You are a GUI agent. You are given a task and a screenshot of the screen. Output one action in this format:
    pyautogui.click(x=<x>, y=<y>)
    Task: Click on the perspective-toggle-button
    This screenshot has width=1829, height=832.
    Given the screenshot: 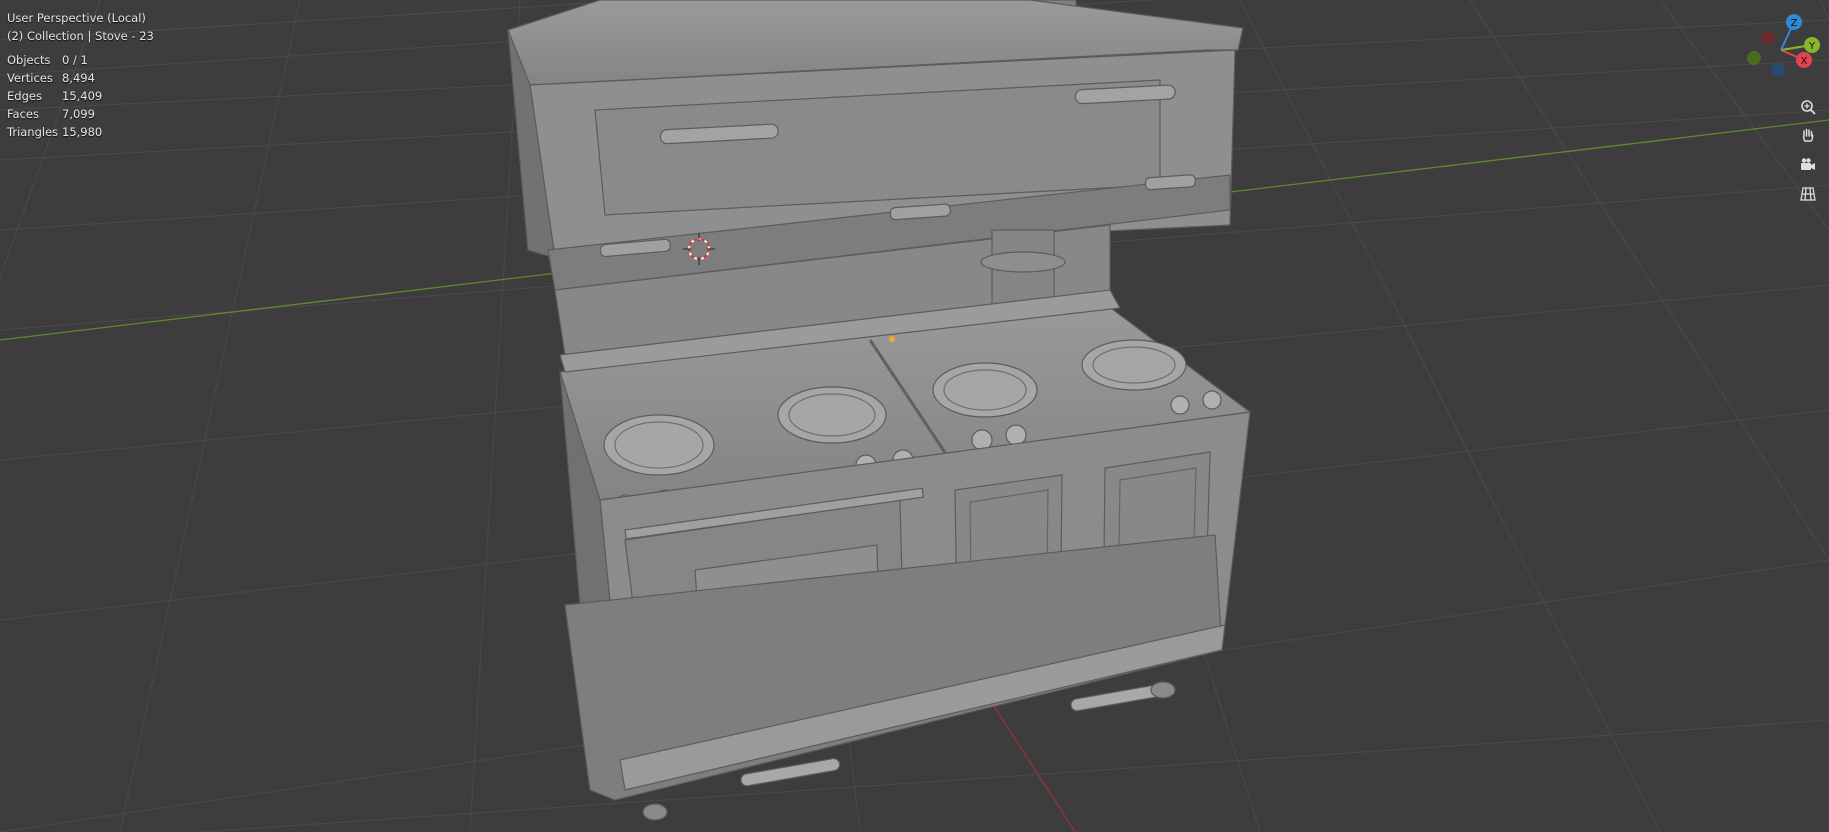 What is the action you would take?
    pyautogui.click(x=1808, y=194)
    